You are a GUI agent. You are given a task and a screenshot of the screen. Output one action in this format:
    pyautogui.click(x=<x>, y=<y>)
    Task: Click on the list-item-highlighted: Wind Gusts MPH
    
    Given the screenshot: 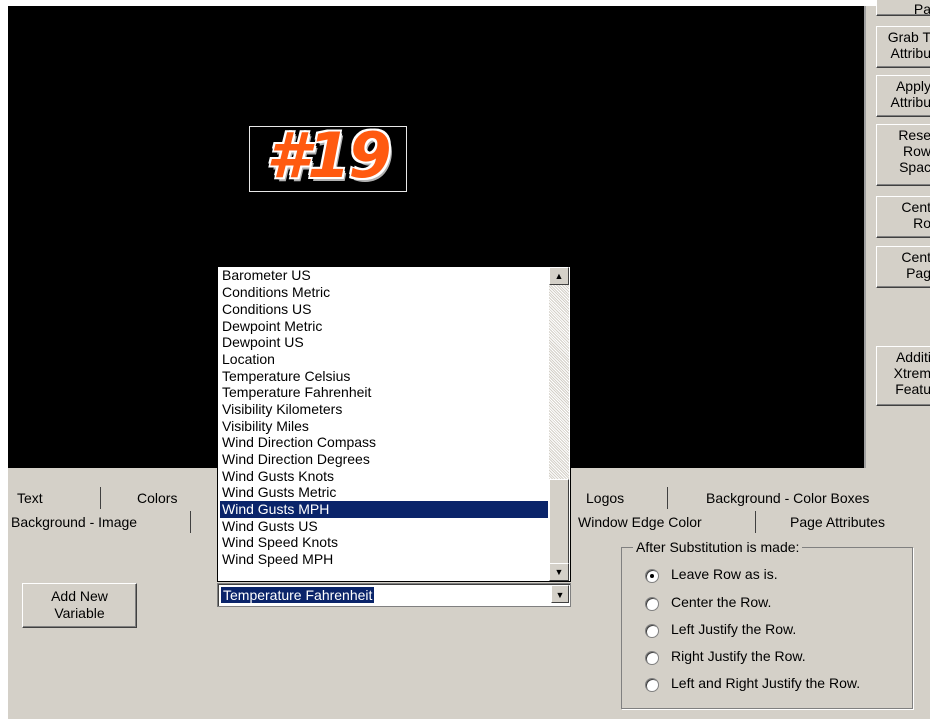 What is the action you would take?
    pyautogui.click(x=384, y=509)
    